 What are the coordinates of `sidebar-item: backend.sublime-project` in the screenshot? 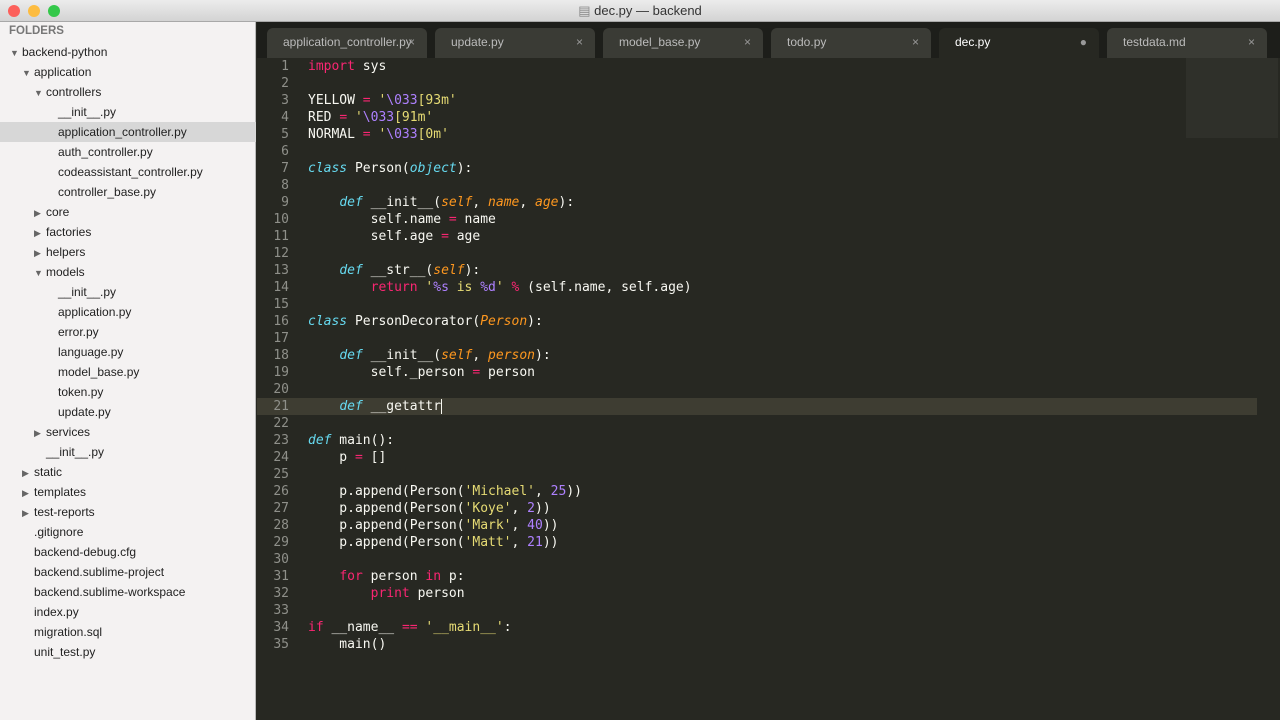 It's located at (128, 572).